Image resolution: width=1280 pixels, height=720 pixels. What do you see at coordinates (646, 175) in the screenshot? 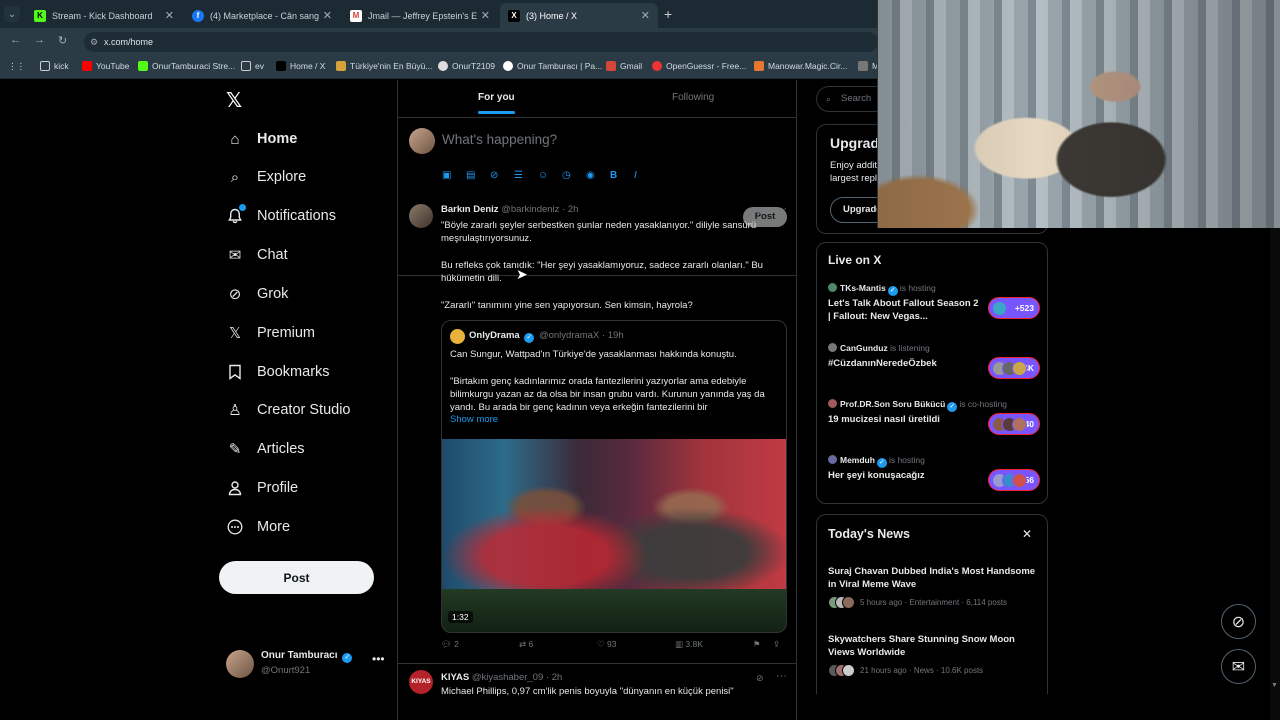
I see `italic-icon: I` at bounding box center [646, 175].